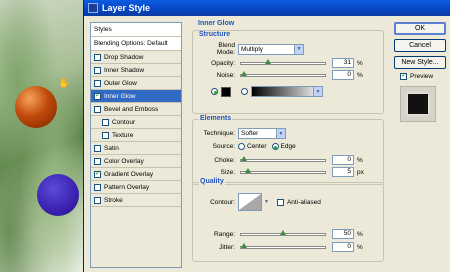 The image size is (450, 272). I want to click on style-item-pattern-overlay: Pattern Overlay, so click(136, 187).